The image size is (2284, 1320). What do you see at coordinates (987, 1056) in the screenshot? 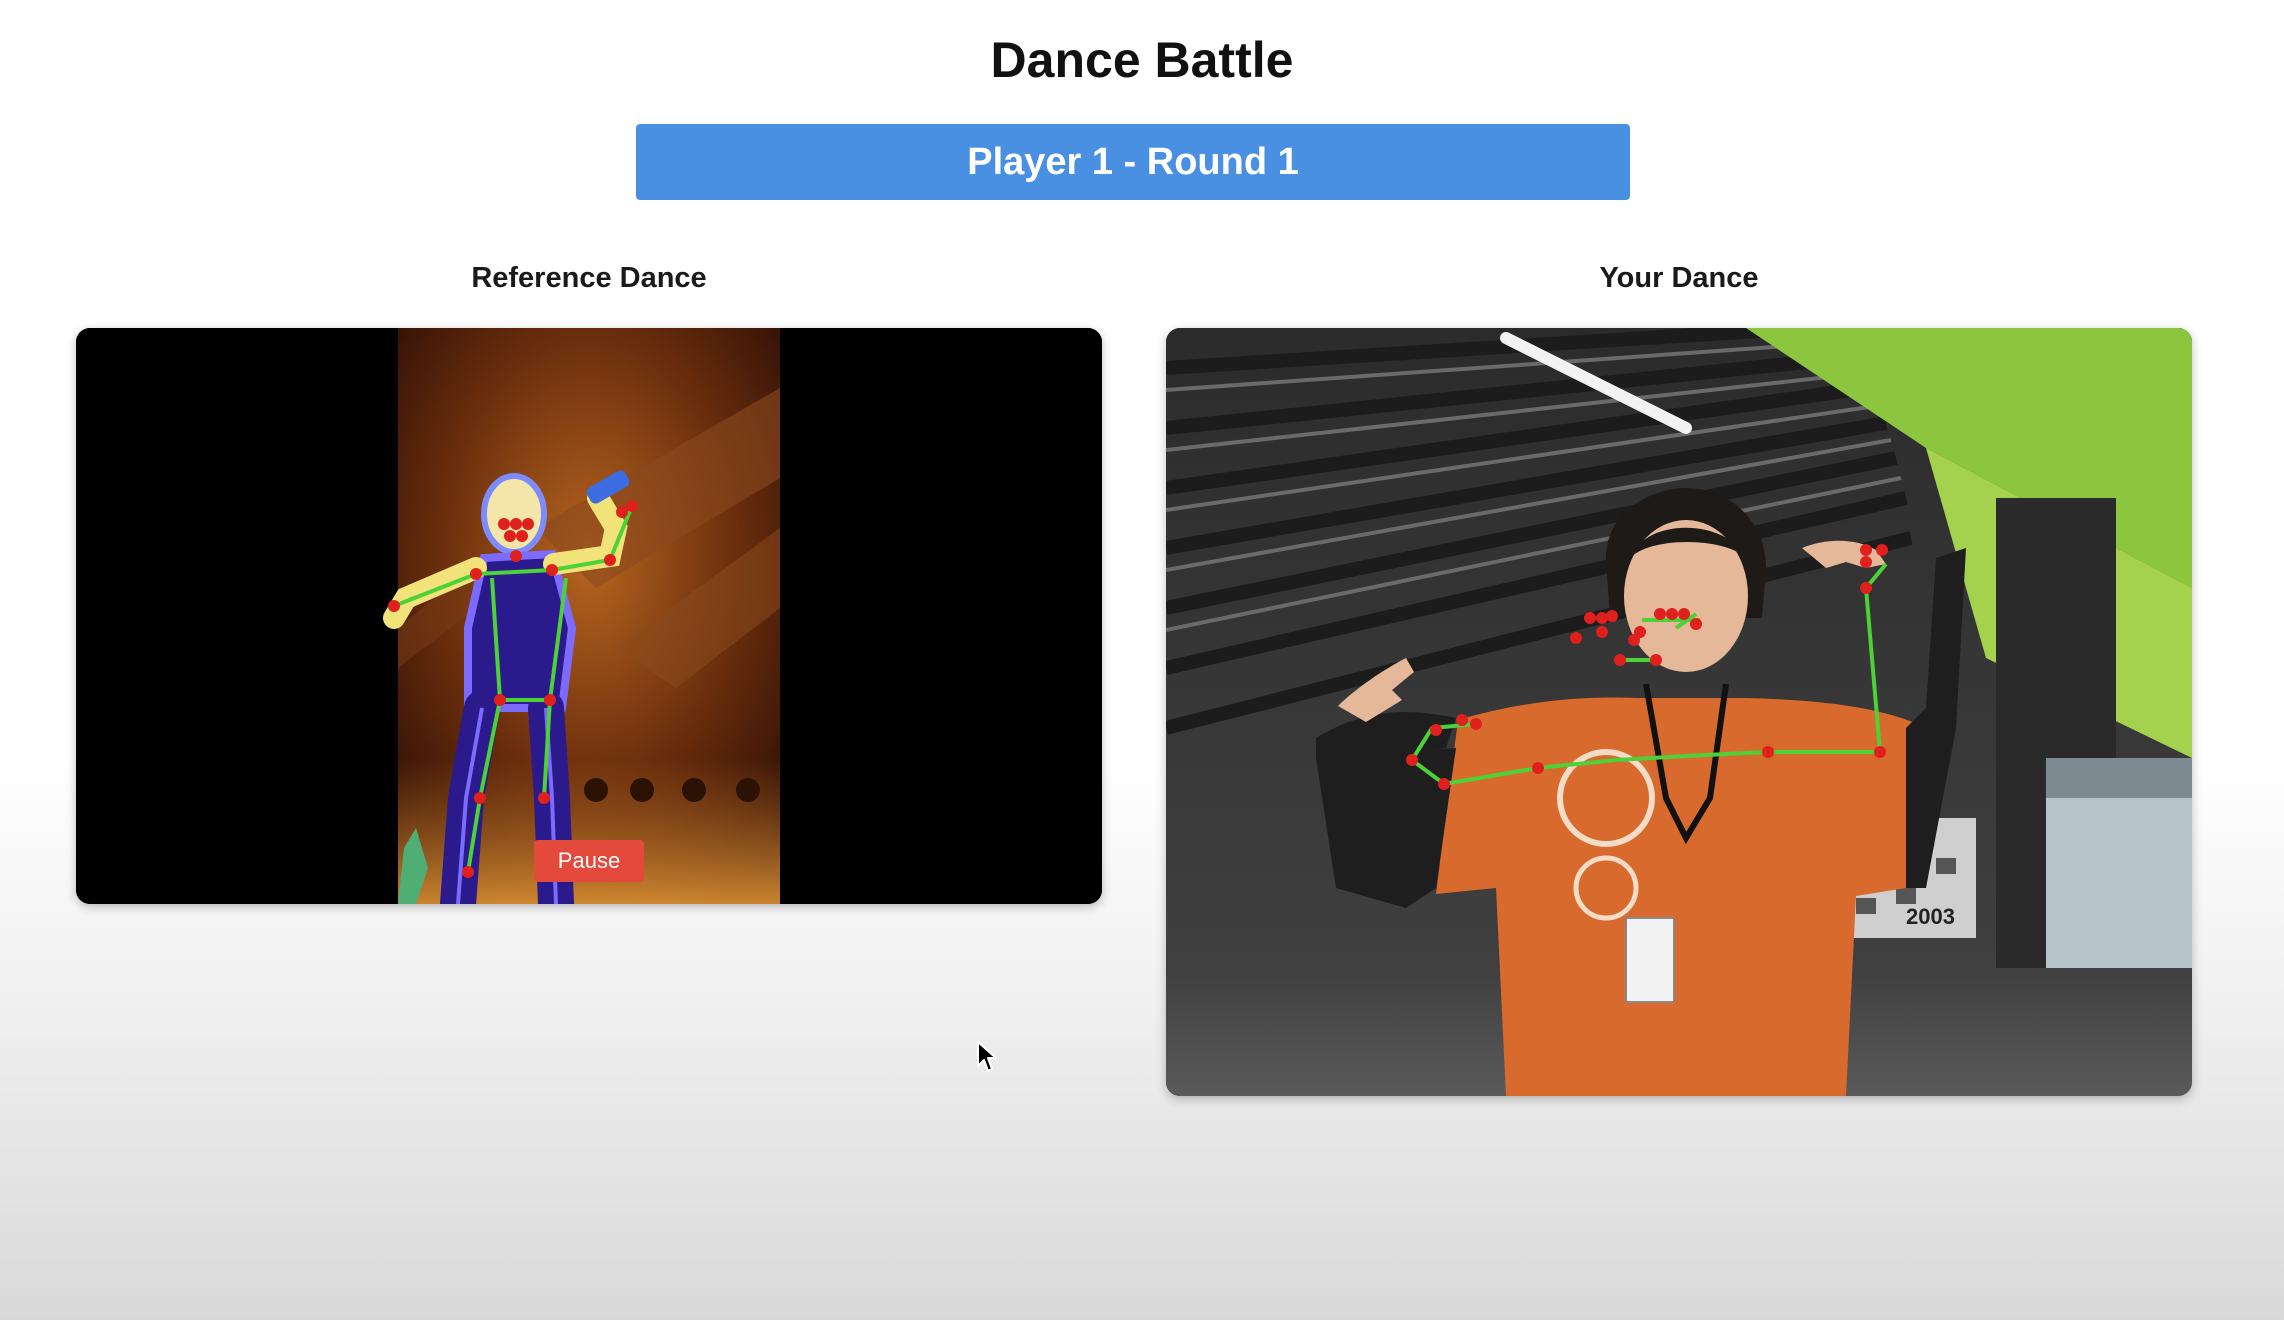
I see `mouse-pointer-icon` at bounding box center [987, 1056].